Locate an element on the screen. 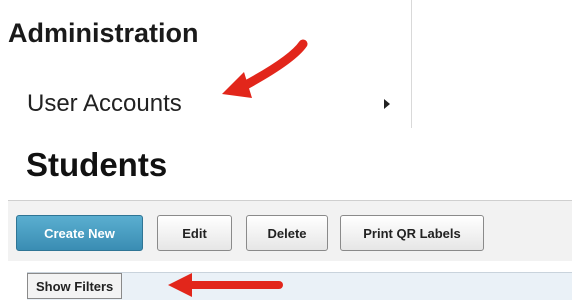  page-title: Students is located at coordinates (97, 164).